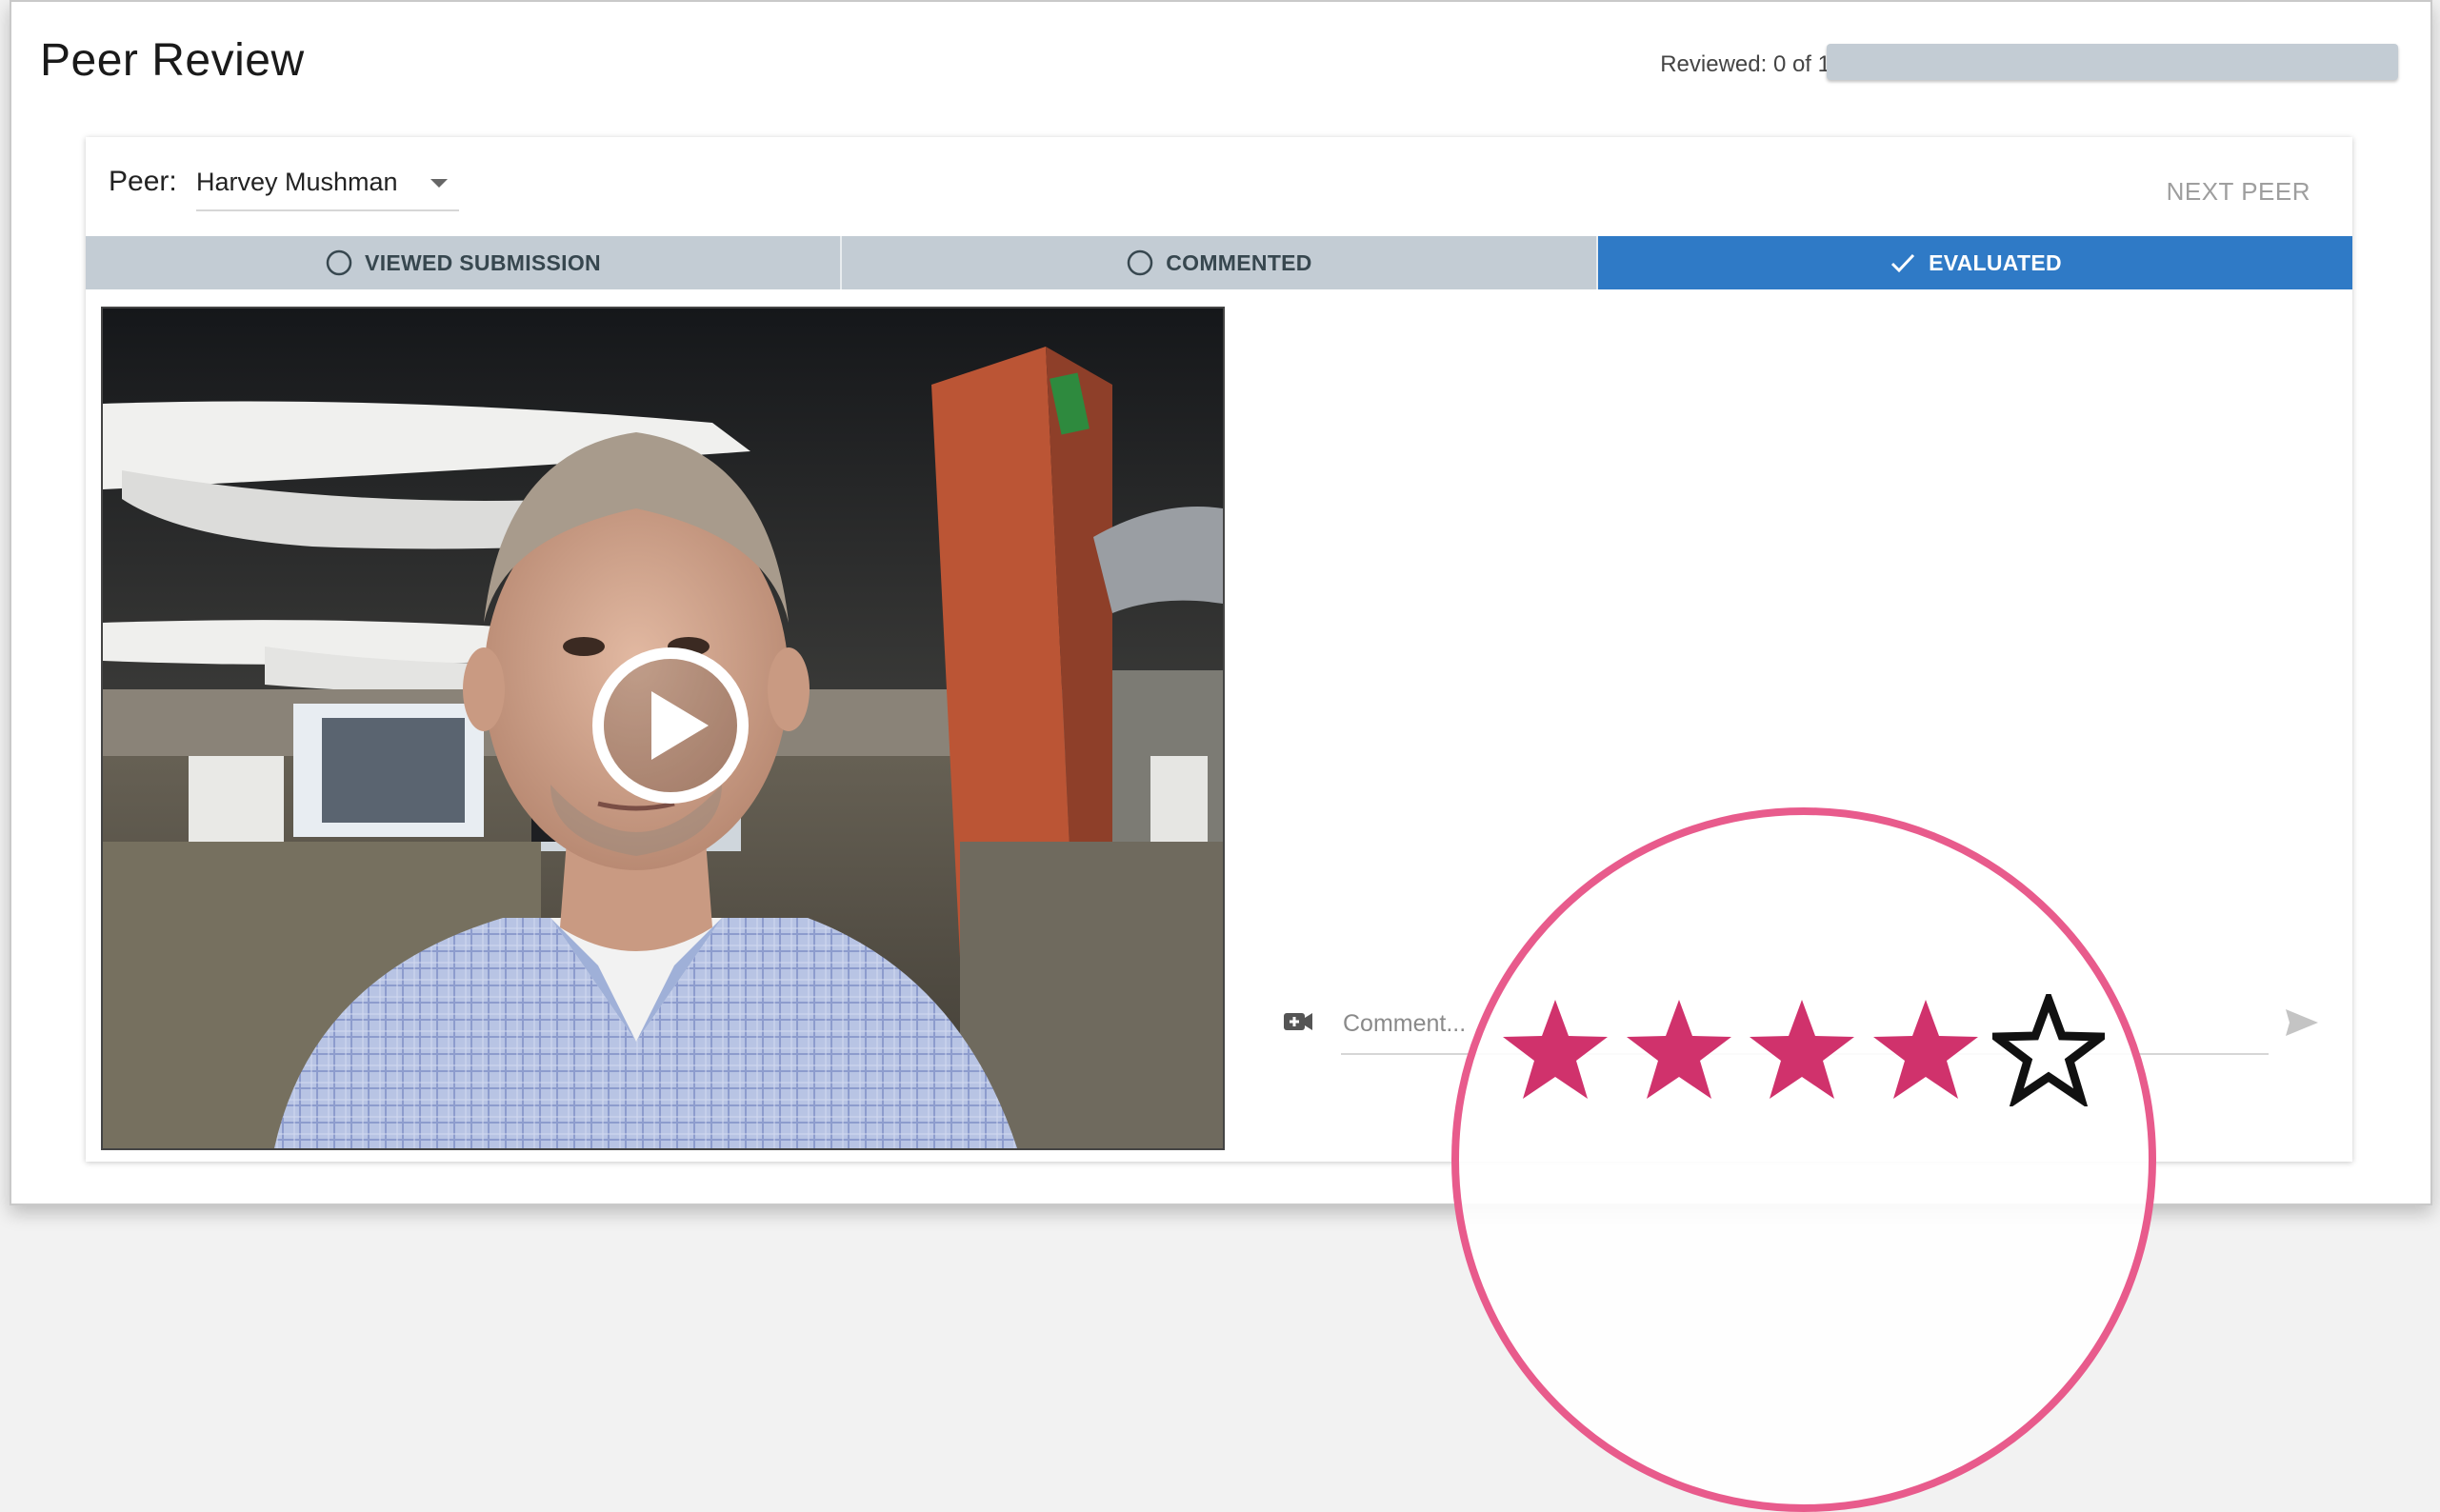 This screenshot has height=1512, width=2440. I want to click on video-comment-icon, so click(1298, 1021).